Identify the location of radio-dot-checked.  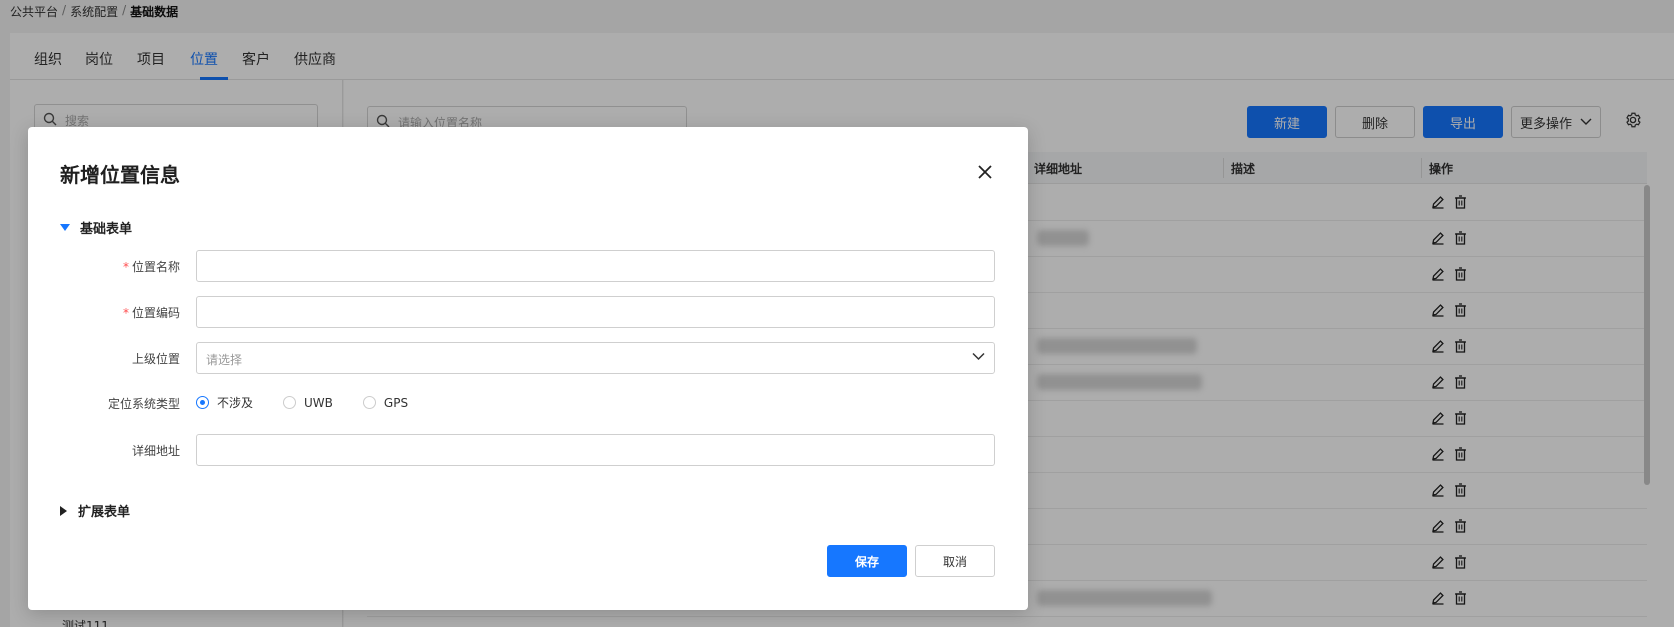
(202, 402).